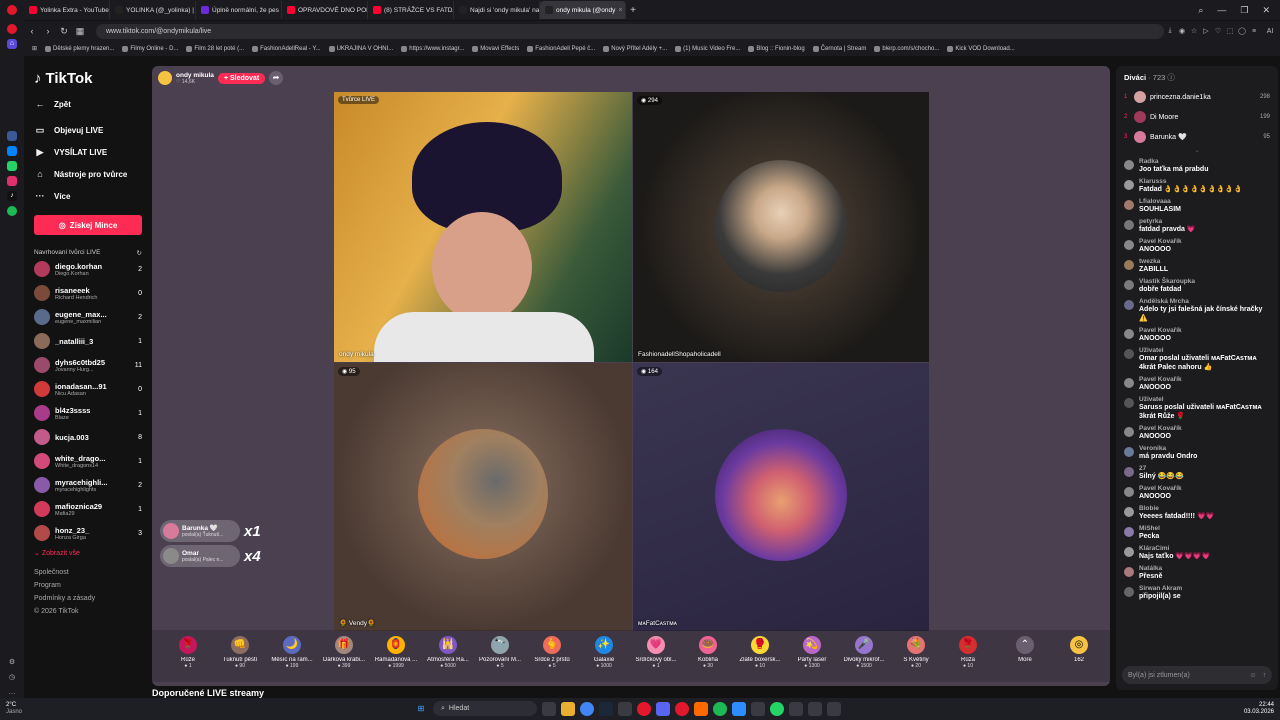 This screenshot has height=720, width=1280. What do you see at coordinates (448, 656) in the screenshot?
I see `gift-item: 🕌 Atmosféra Ra... ● 5000` at bounding box center [448, 656].